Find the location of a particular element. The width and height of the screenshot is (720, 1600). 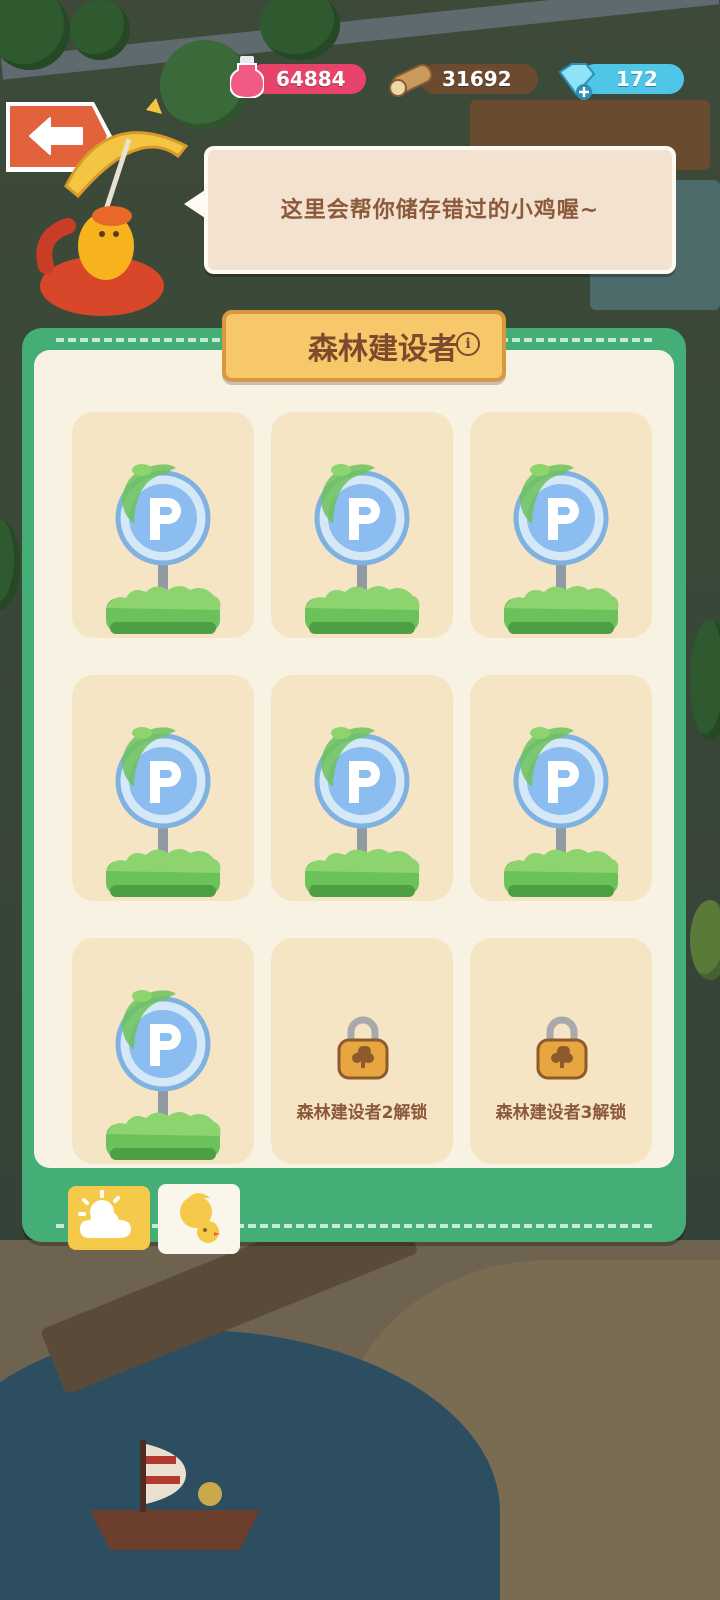

speech-bubble: 这里会帮你储存错过的小鸡喔~ is located at coordinates (440, 210).